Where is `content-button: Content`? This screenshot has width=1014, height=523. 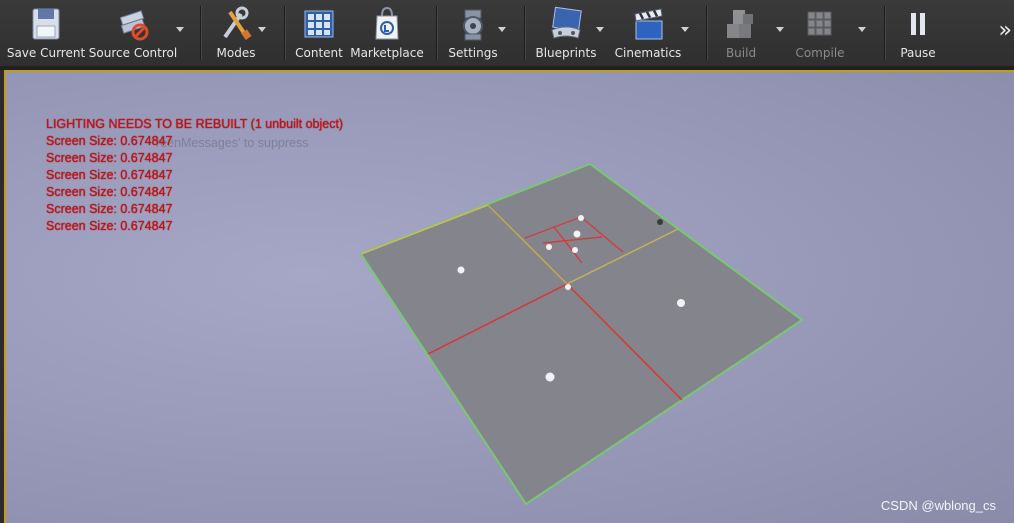 content-button: Content is located at coordinates (319, 33).